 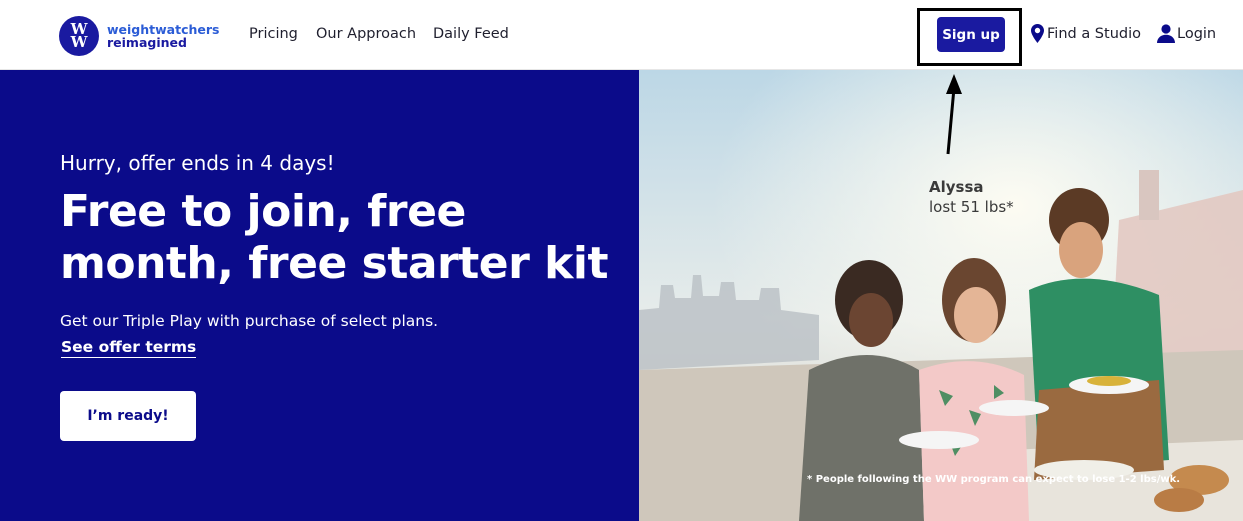 What do you see at coordinates (1197, 33) in the screenshot?
I see `login-label: Login` at bounding box center [1197, 33].